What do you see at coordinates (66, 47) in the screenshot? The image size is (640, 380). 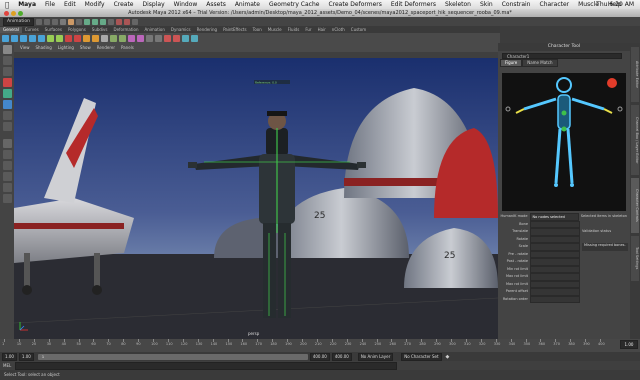 I see `panel-menu-lighting: Lighting` at bounding box center [66, 47].